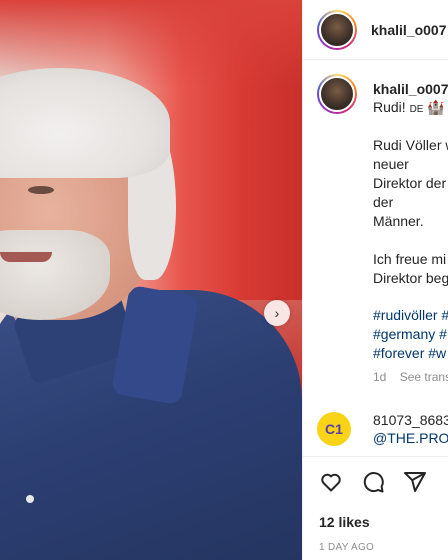  I want to click on mouth, so click(26, 257).